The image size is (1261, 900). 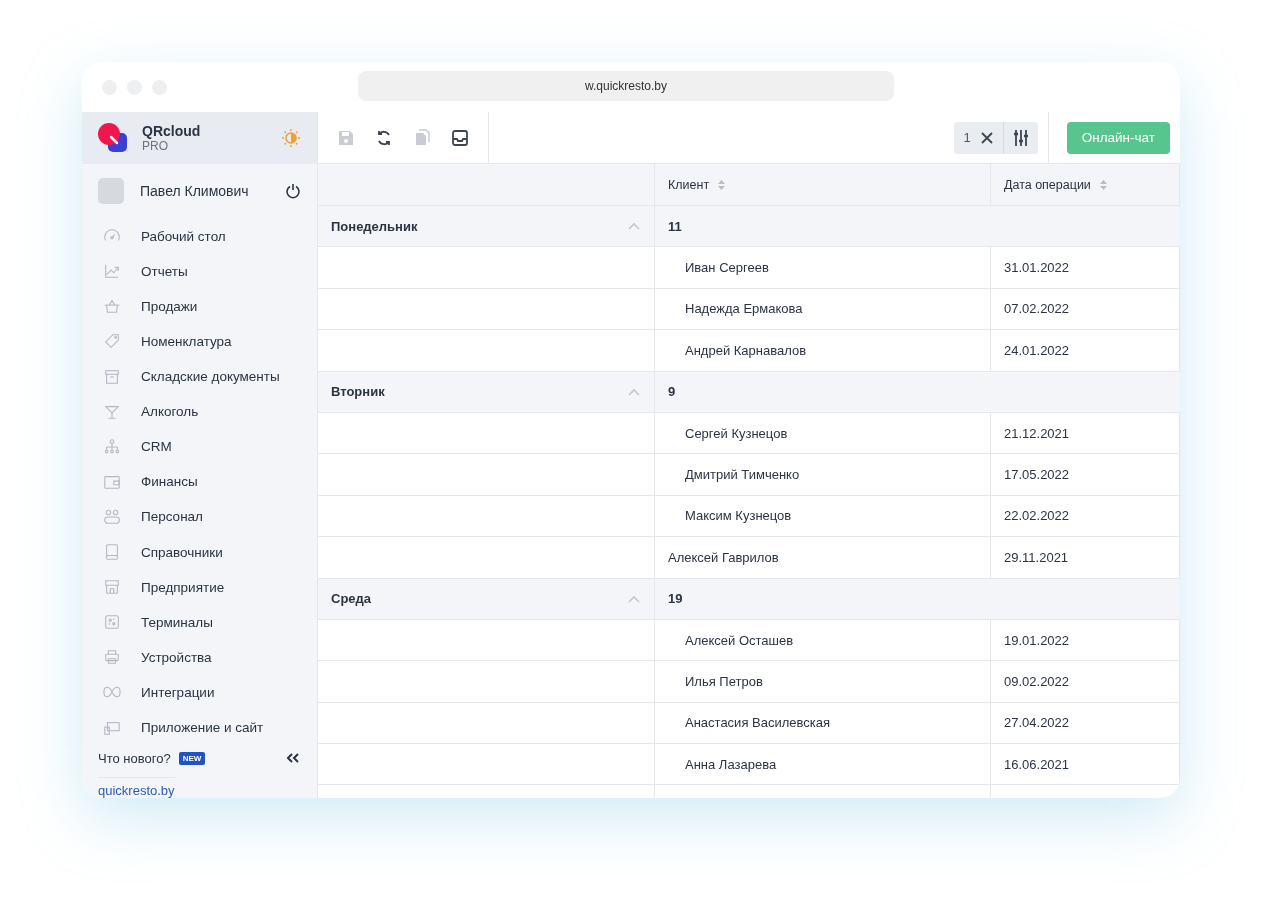 What do you see at coordinates (136, 787) in the screenshot?
I see `website-link: quickresto.by` at bounding box center [136, 787].